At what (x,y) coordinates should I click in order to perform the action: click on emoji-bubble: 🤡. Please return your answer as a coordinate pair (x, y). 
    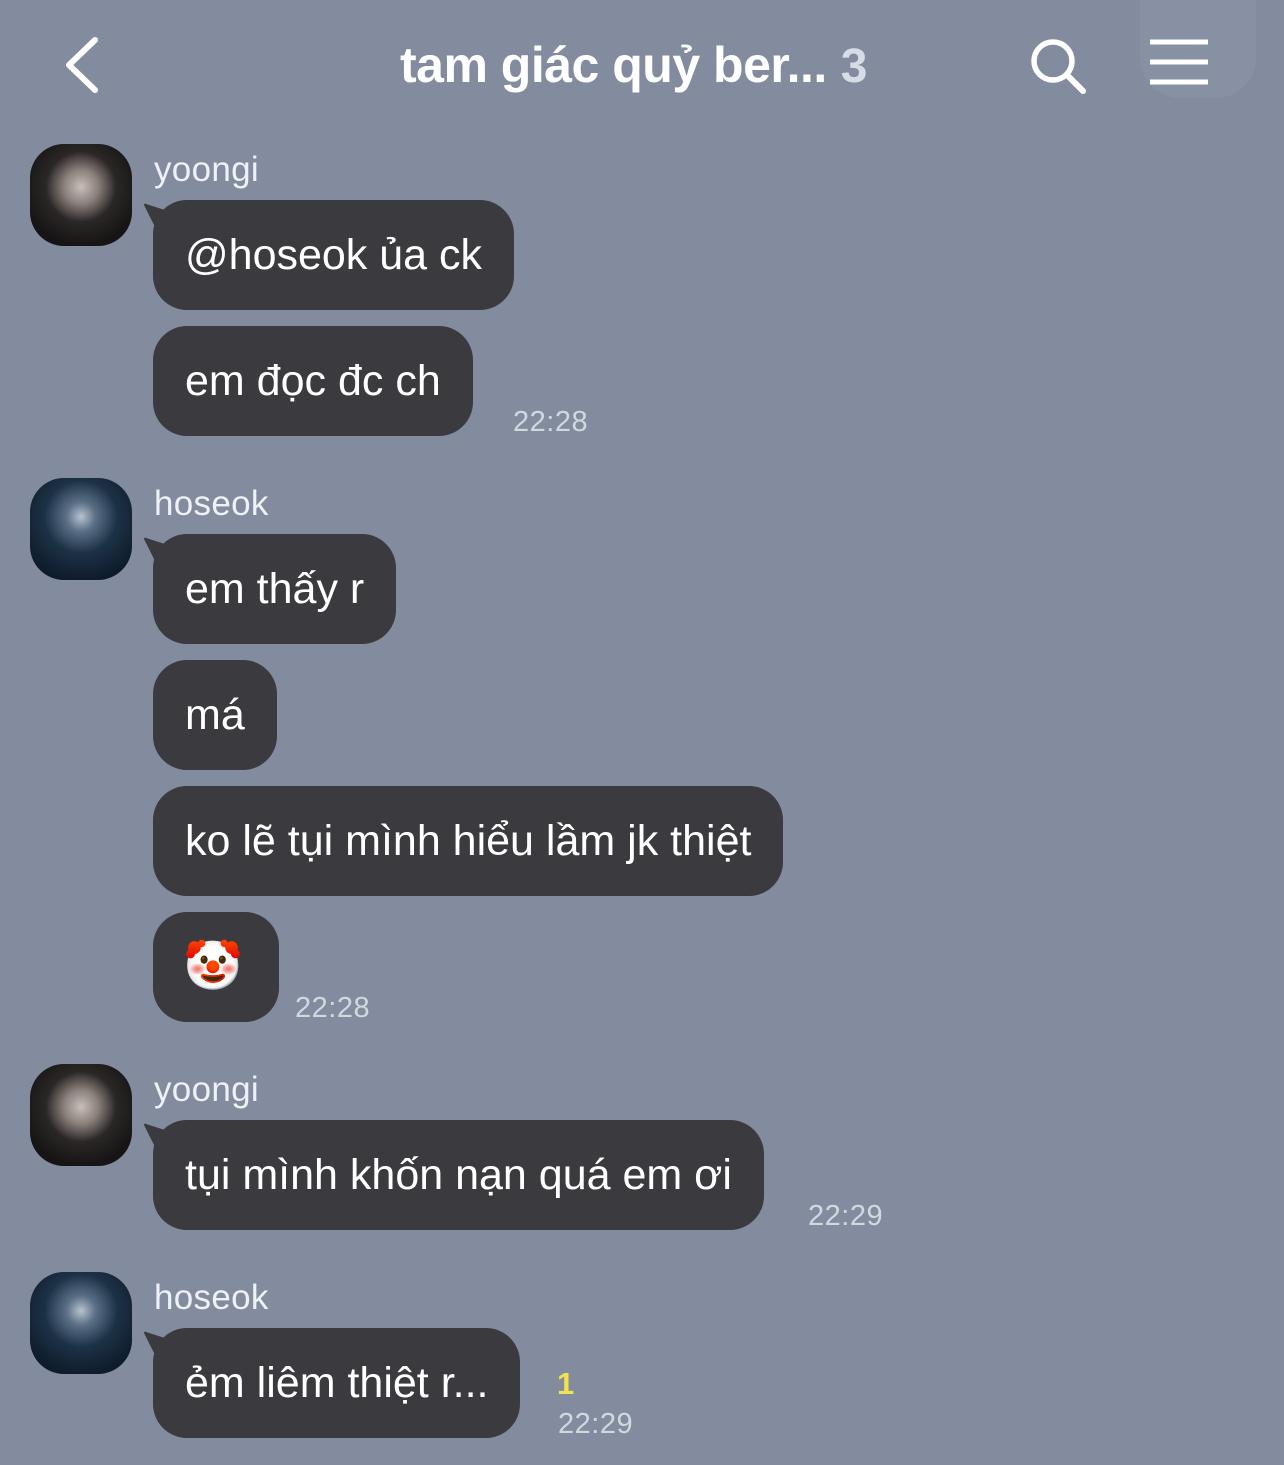
    Looking at the image, I should click on (216, 967).